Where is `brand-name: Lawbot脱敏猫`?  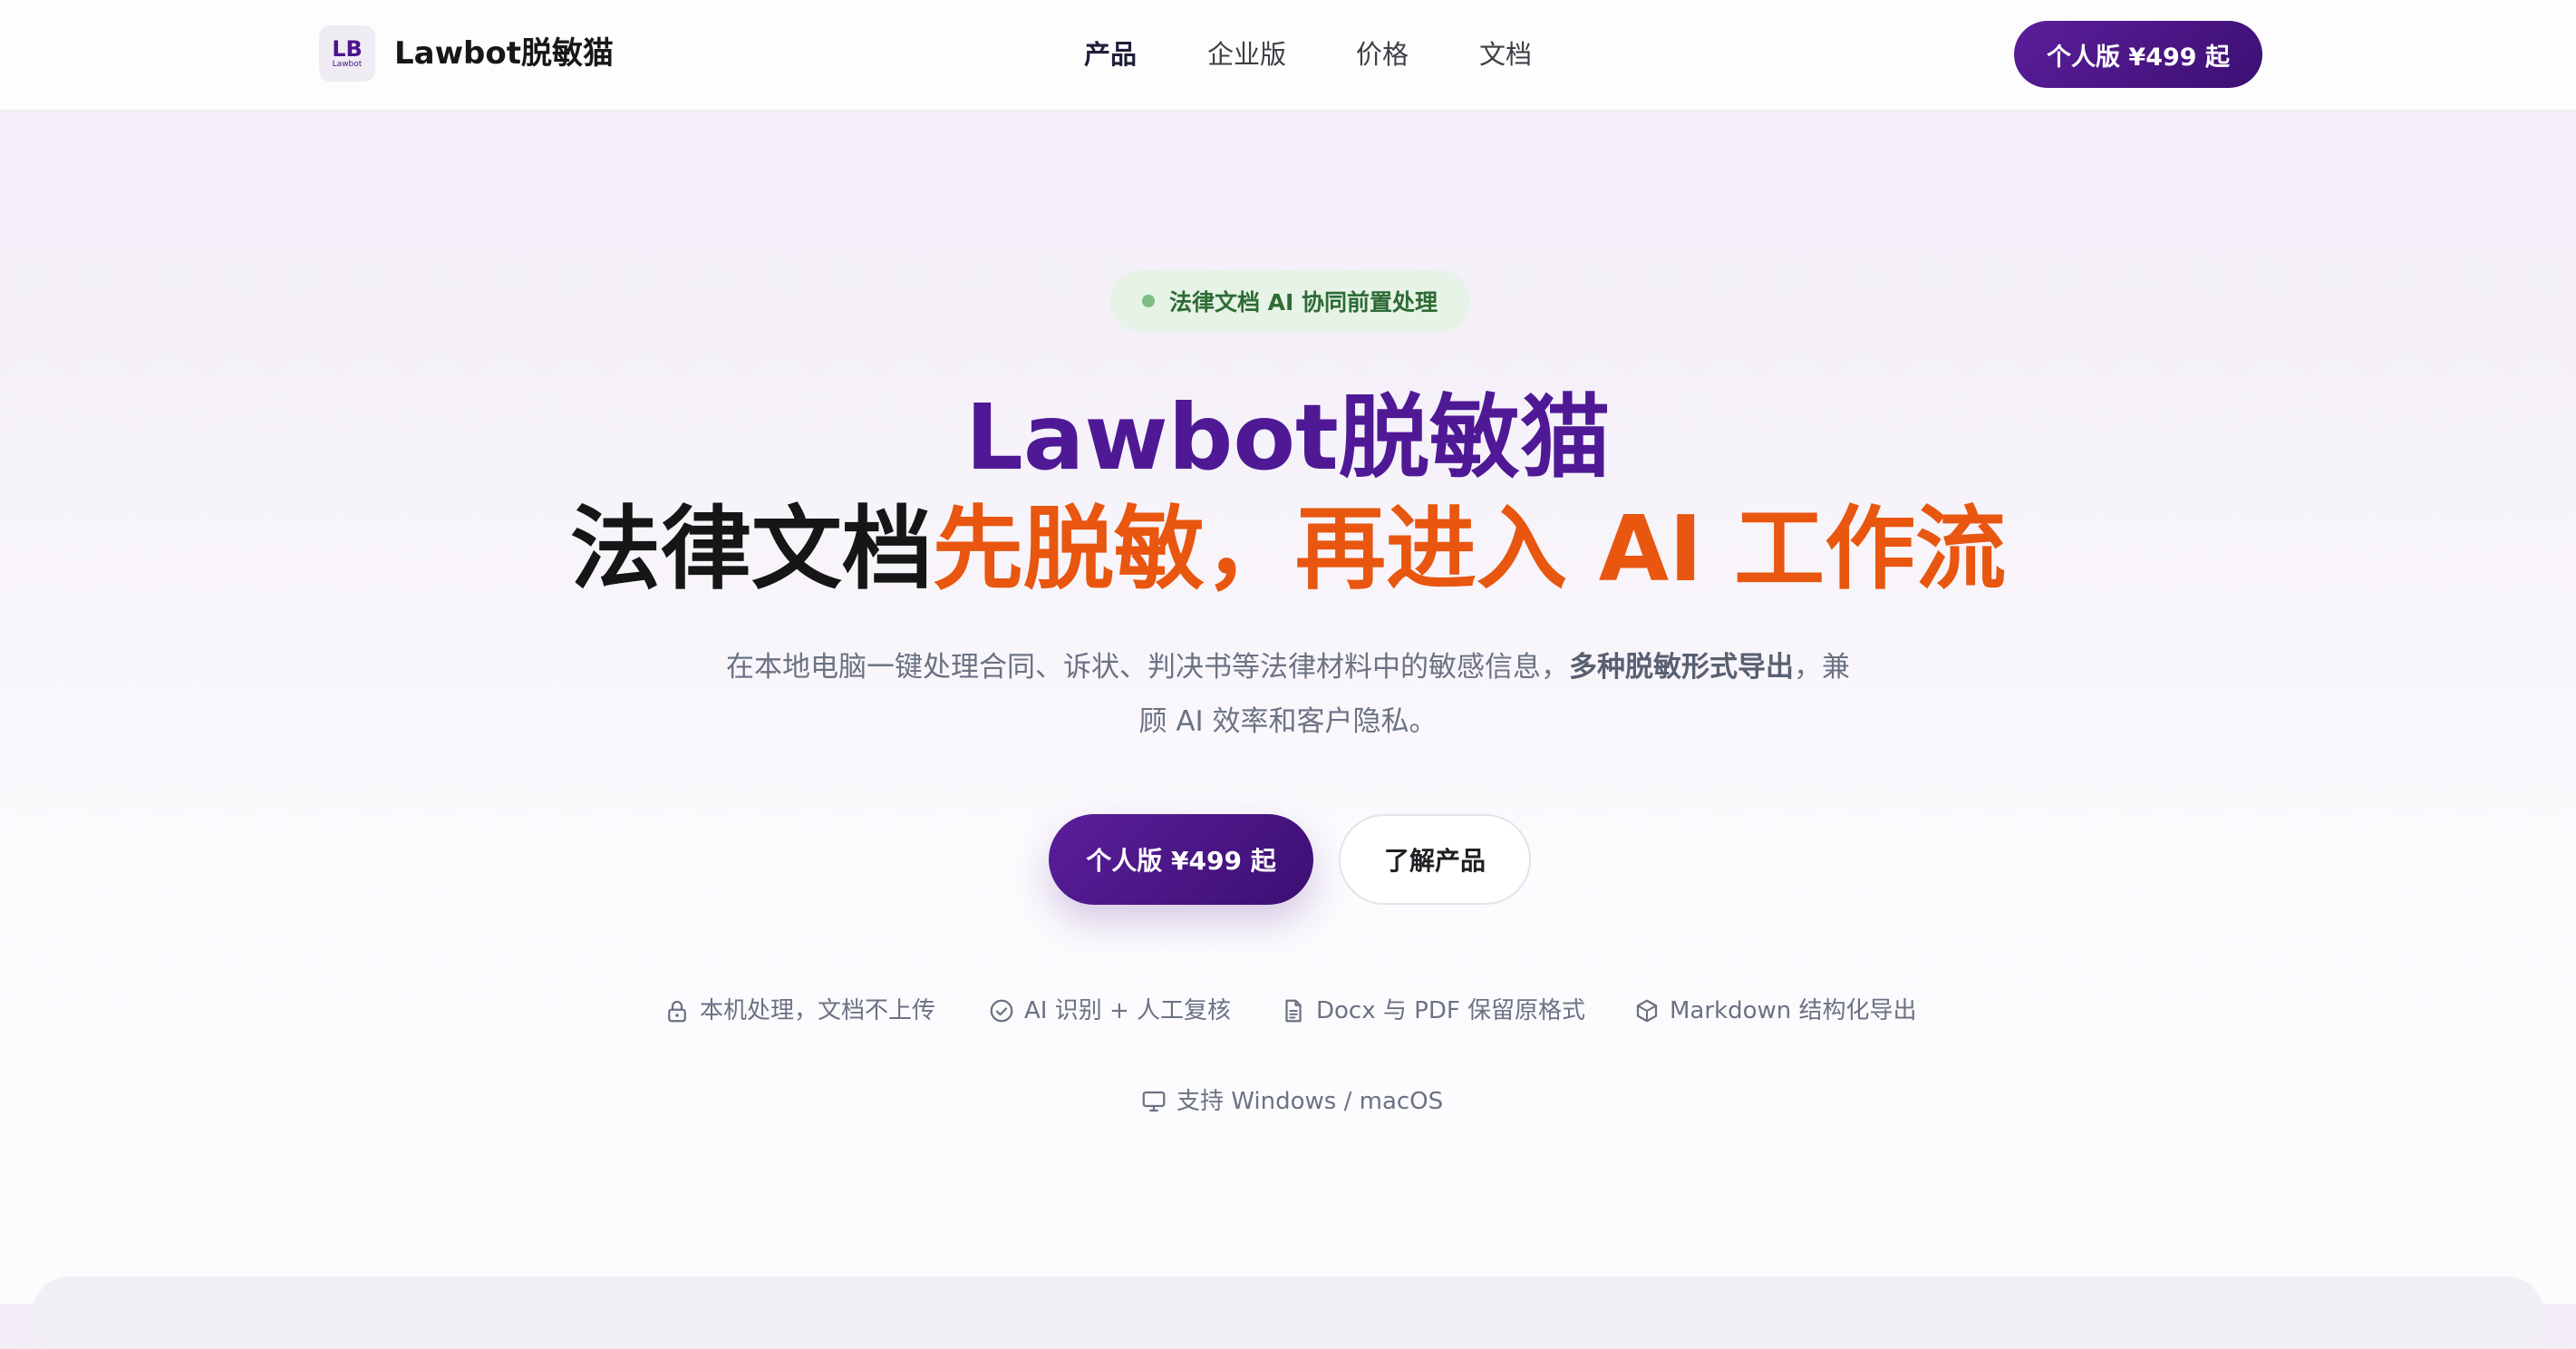 brand-name: Lawbot脱敏猫 is located at coordinates (504, 54).